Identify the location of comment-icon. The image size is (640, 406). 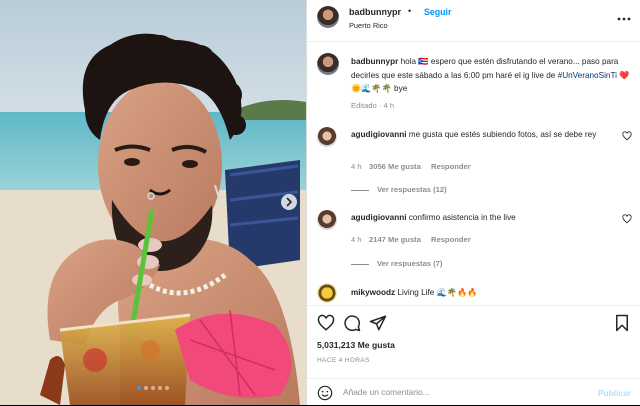
(352, 323).